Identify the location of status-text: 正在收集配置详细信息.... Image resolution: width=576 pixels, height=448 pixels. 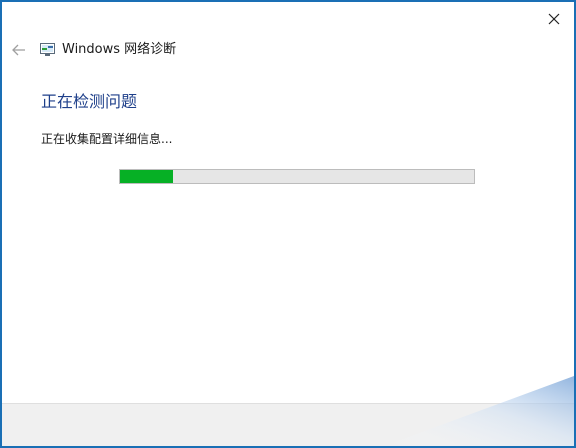
(107, 139).